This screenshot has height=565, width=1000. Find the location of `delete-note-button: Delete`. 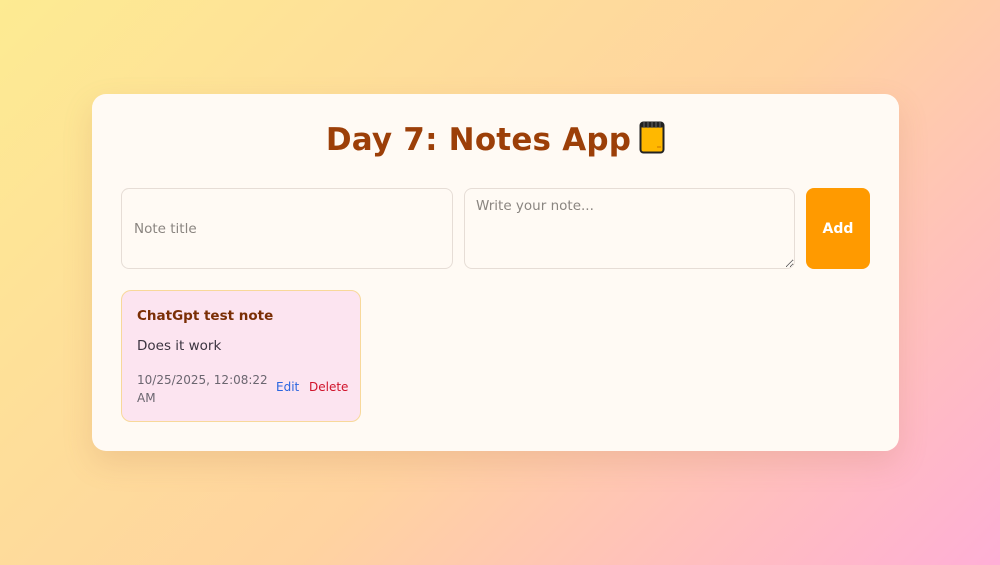

delete-note-button: Delete is located at coordinates (328, 387).